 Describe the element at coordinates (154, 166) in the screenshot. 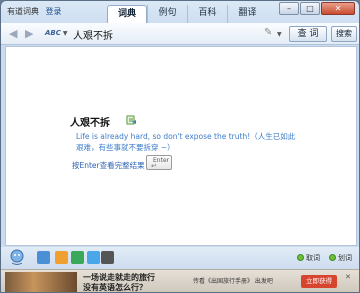

I see `enter-arrow-icon: ↵` at that location.